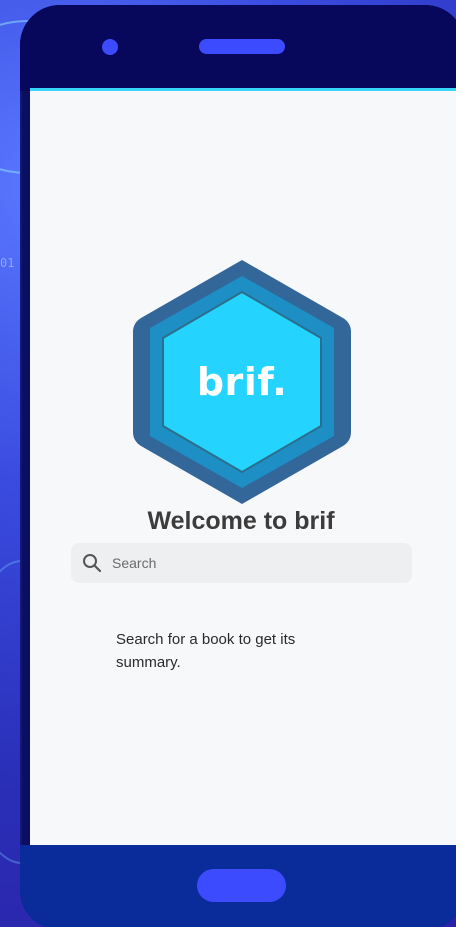 The width and height of the screenshot is (456, 927). What do you see at coordinates (110, 47) in the screenshot?
I see `camera-dot` at bounding box center [110, 47].